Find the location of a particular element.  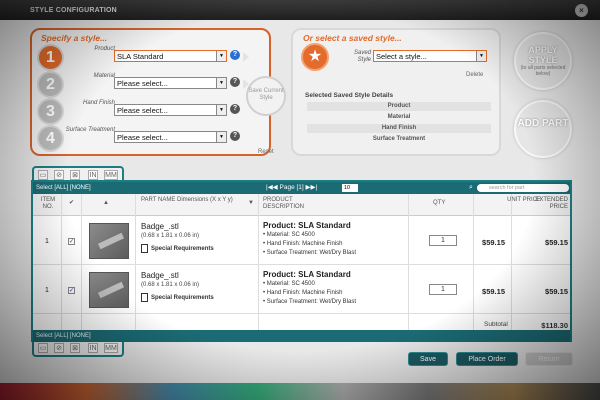

material-label: Material is located at coordinates (104, 76).